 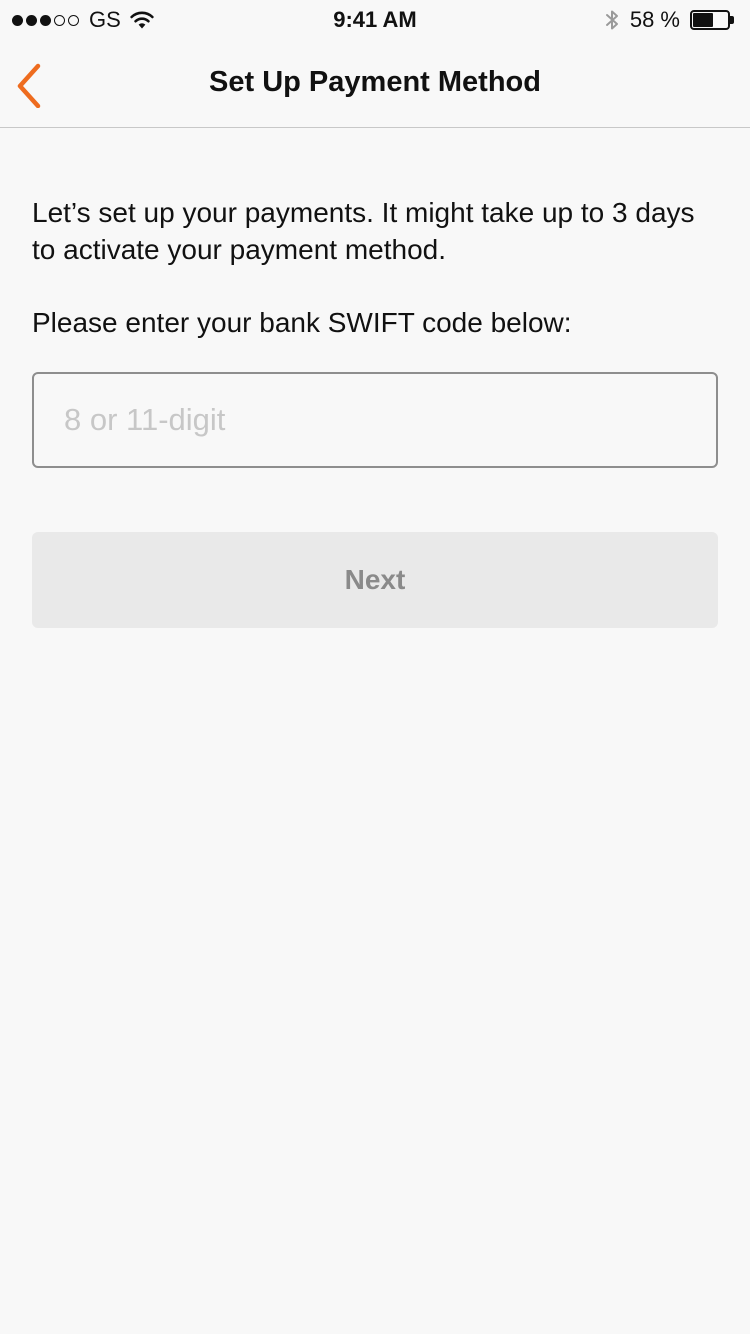 I want to click on status-bar: GS 9:41 AM 58 %, so click(x=375, y=20).